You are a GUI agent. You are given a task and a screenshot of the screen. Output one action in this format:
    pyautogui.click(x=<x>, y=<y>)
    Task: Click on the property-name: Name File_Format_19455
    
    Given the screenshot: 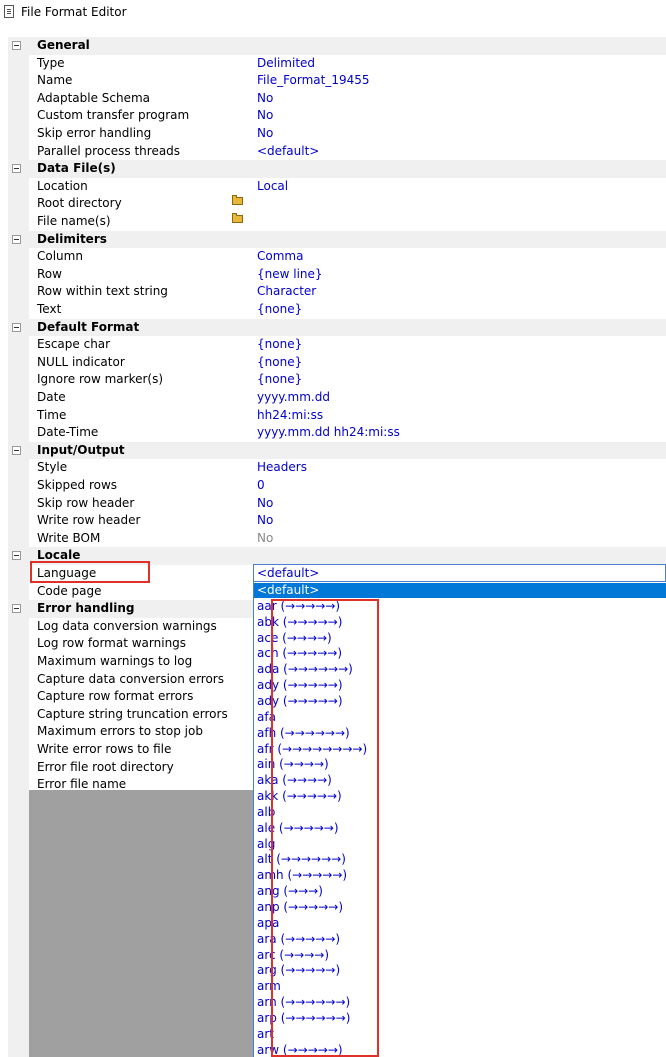 What is the action you would take?
    pyautogui.click(x=337, y=81)
    